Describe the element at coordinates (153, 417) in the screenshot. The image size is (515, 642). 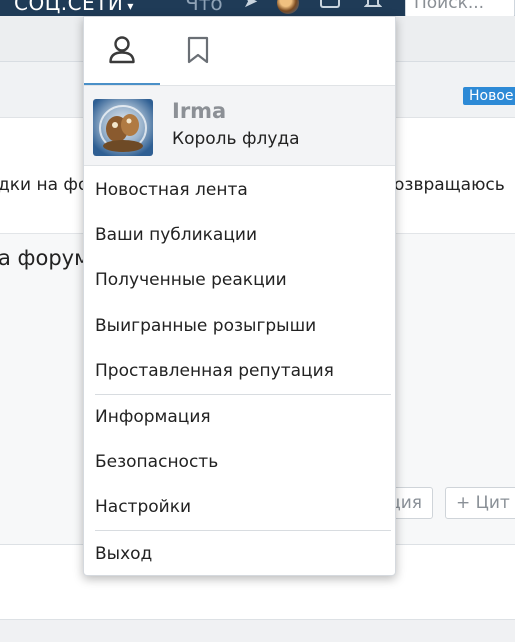
I see `menu-item-account-details: Информация` at that location.